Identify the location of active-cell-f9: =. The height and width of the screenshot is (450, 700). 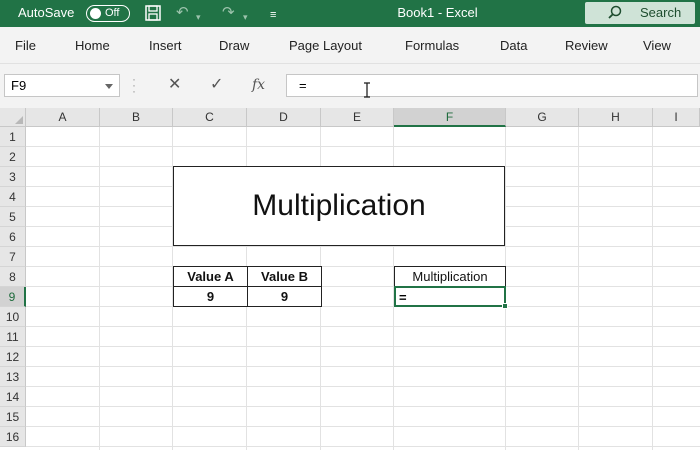
(450, 296).